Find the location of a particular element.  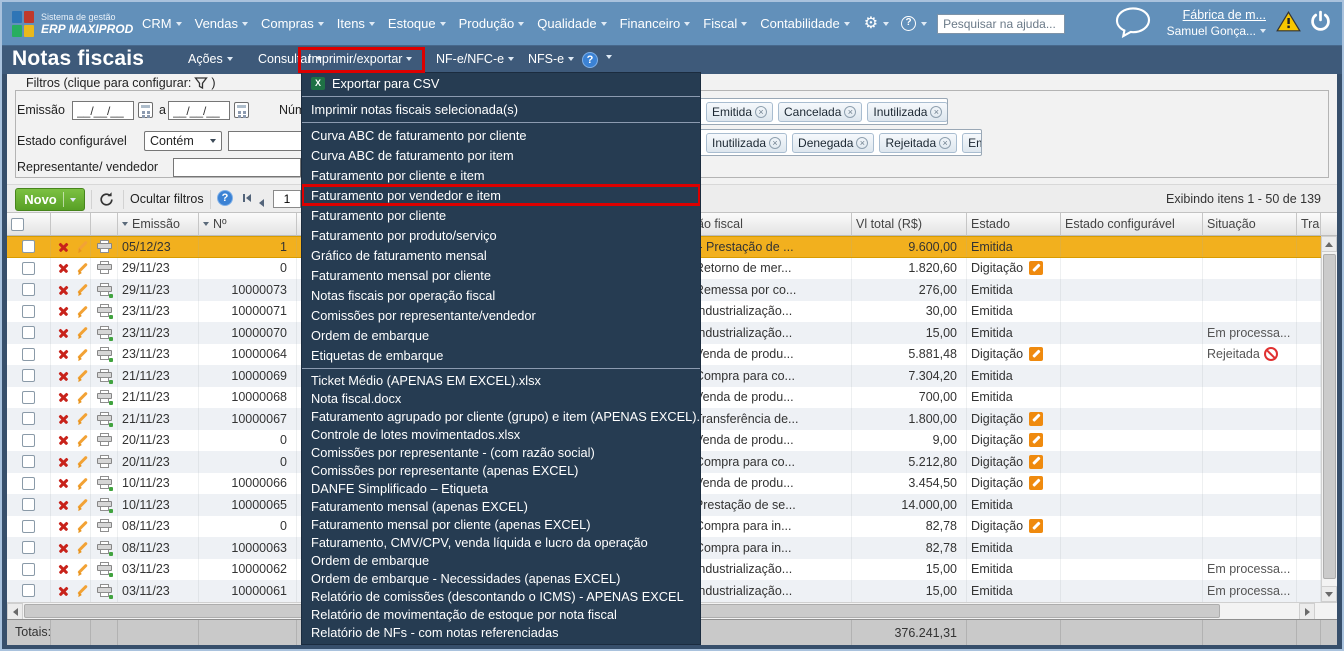

topbar-menu-produc-a-o: Produção is located at coordinates (492, 23).